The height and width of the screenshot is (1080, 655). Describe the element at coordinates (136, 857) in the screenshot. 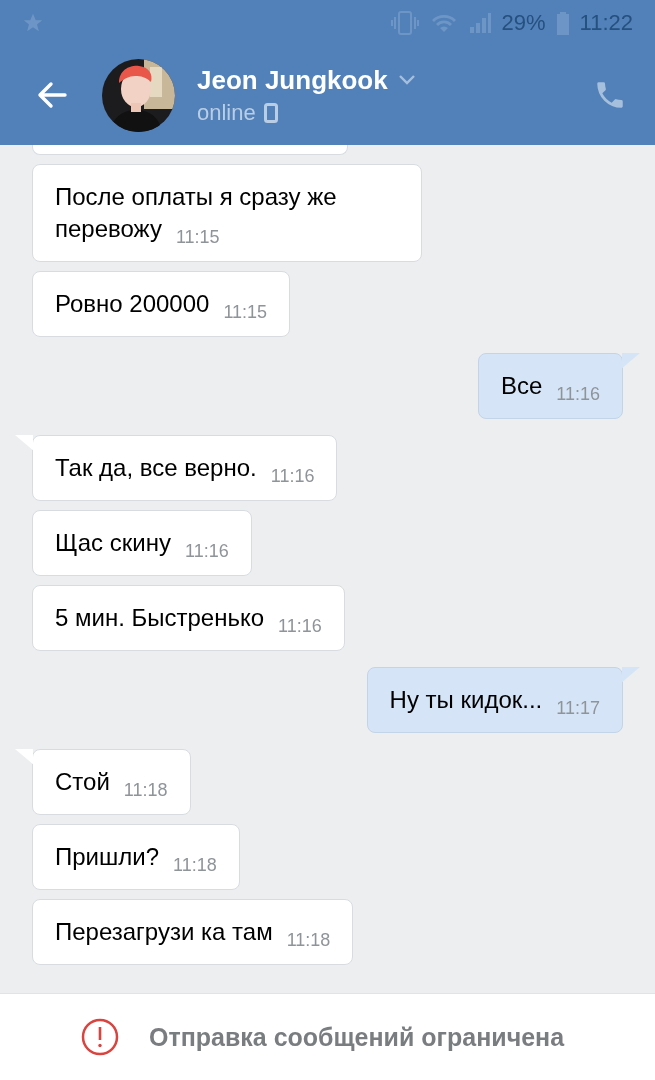

I see `incoming-message: Пришли? 11:18` at that location.